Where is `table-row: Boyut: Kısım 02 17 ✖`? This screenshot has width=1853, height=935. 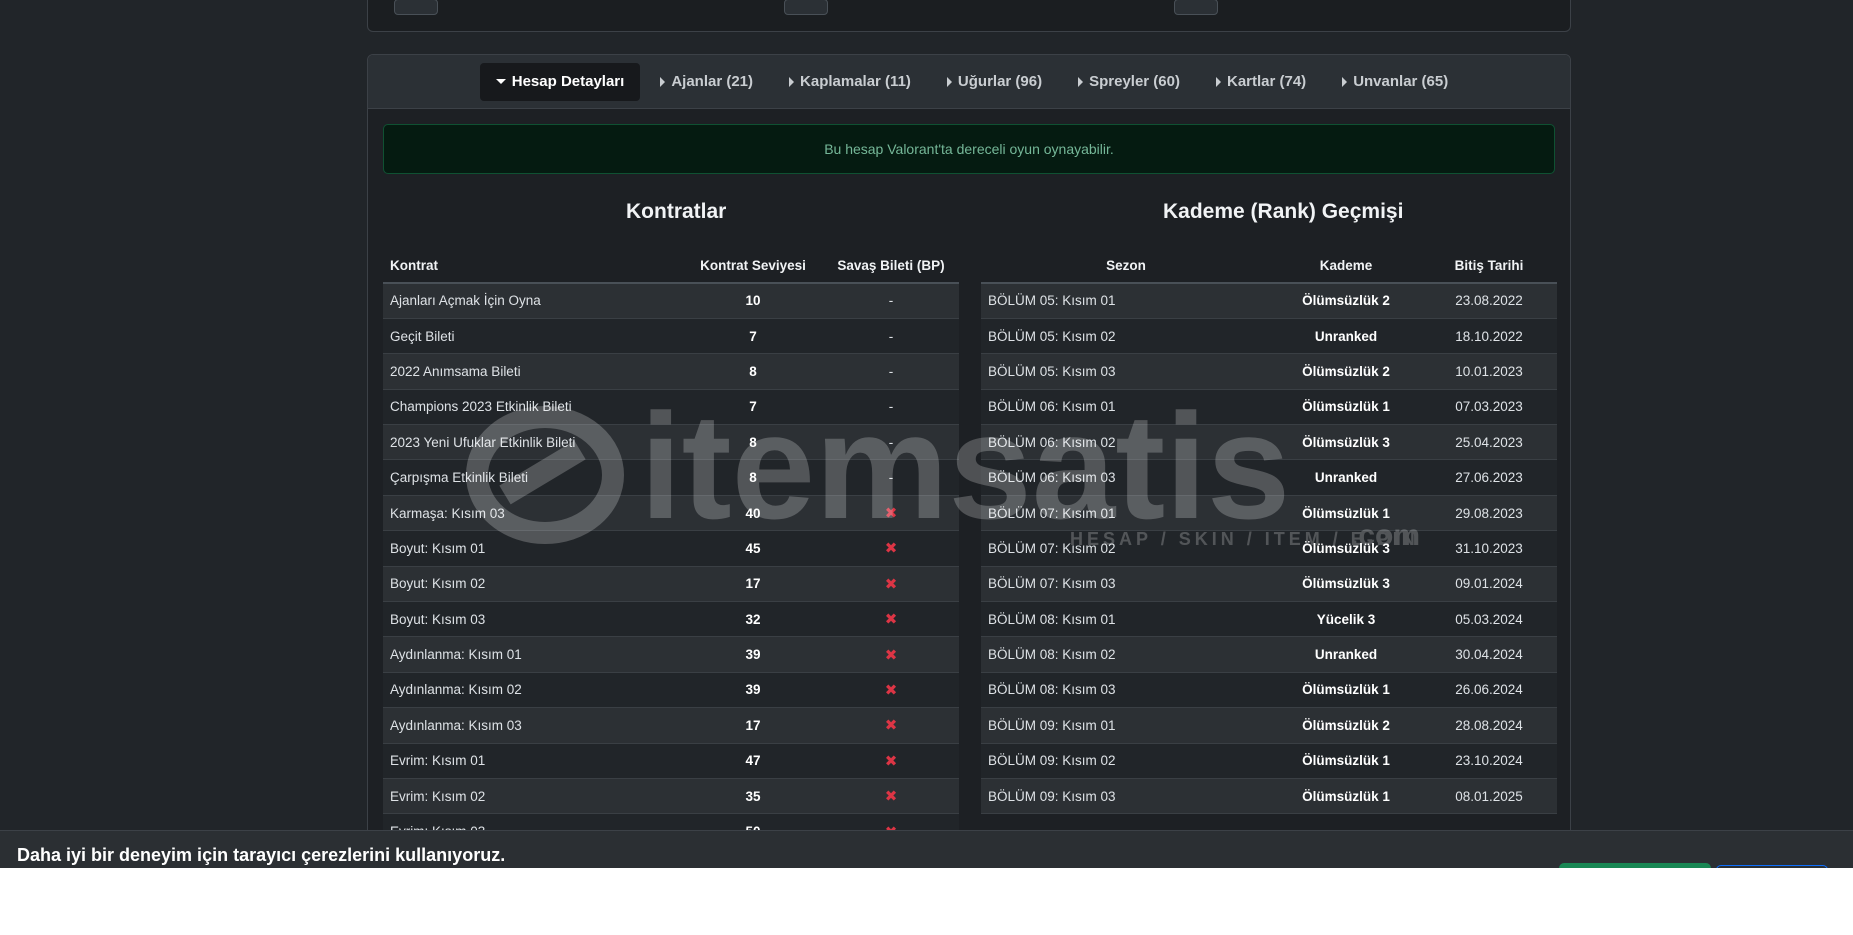 table-row: Boyut: Kısım 02 17 ✖ is located at coordinates (671, 584).